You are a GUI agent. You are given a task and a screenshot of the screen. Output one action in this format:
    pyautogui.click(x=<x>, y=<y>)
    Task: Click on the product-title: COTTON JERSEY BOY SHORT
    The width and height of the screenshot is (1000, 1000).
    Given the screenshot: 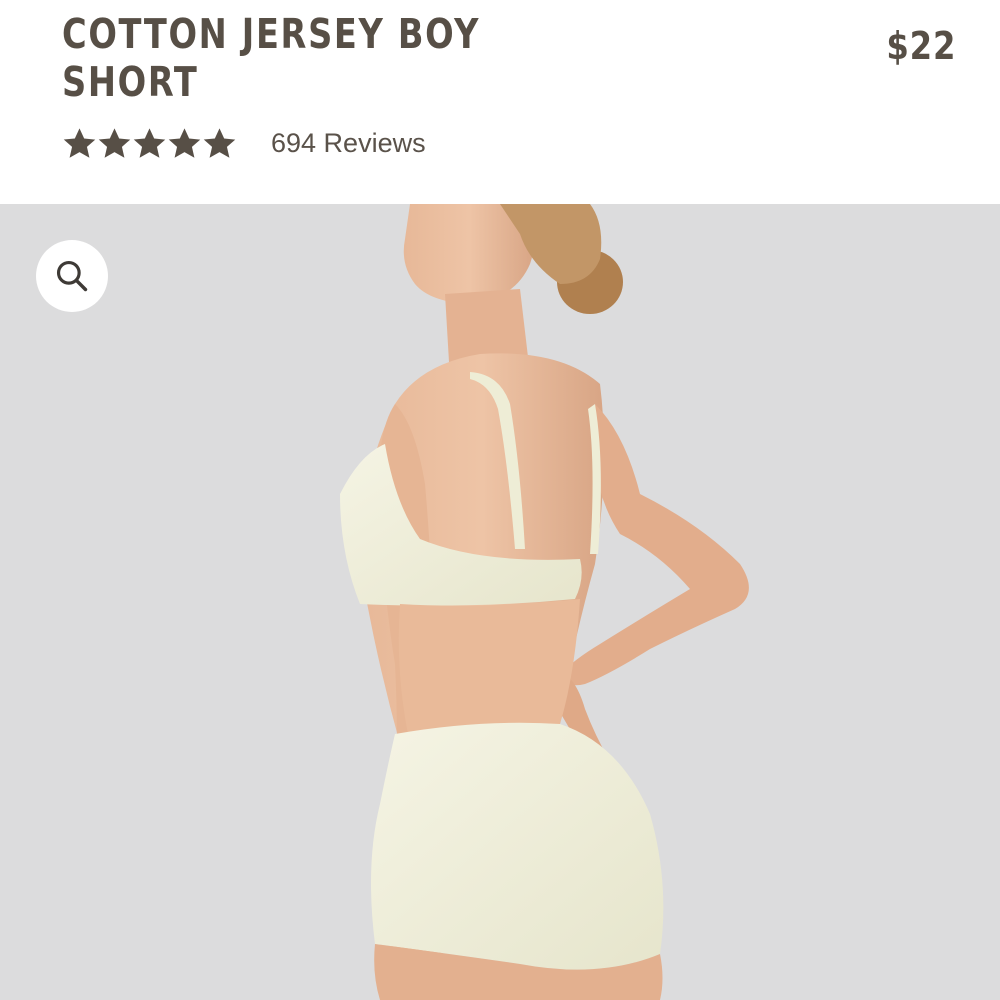 What is the action you would take?
    pyautogui.click(x=271, y=58)
    